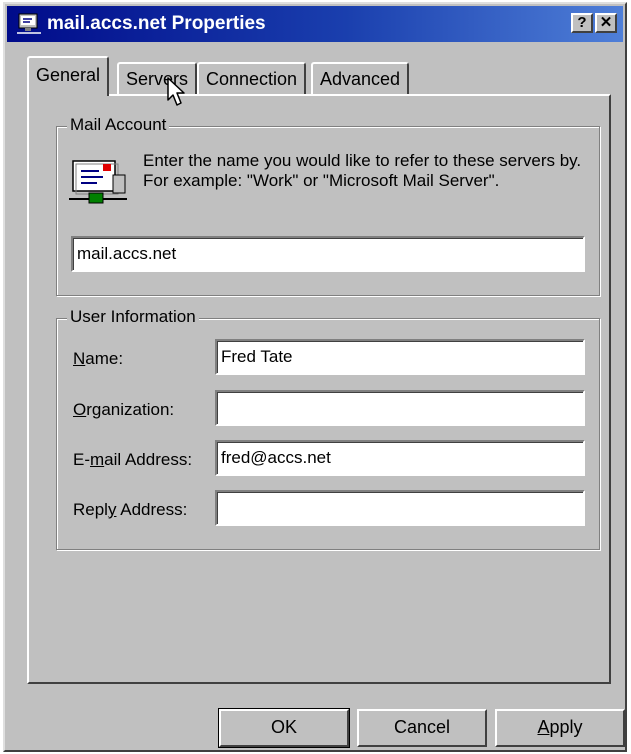 This screenshot has height=754, width=631. I want to click on group-title: User Information, so click(133, 317).